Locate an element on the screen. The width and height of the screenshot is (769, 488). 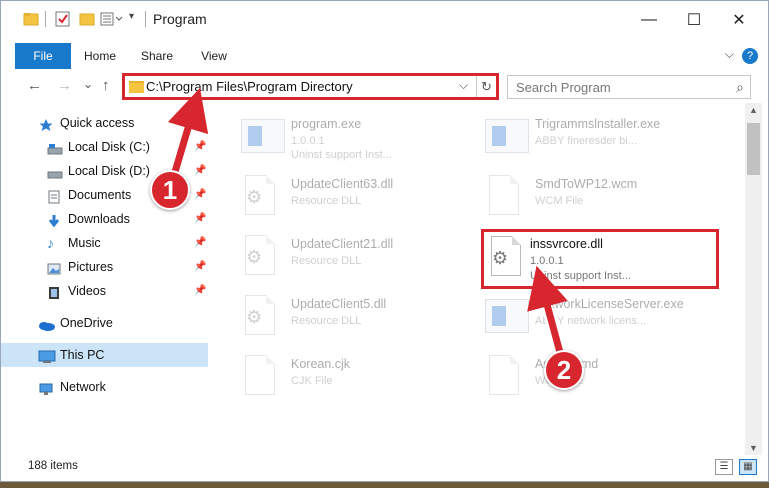
star-icon is located at coordinates (46, 123).